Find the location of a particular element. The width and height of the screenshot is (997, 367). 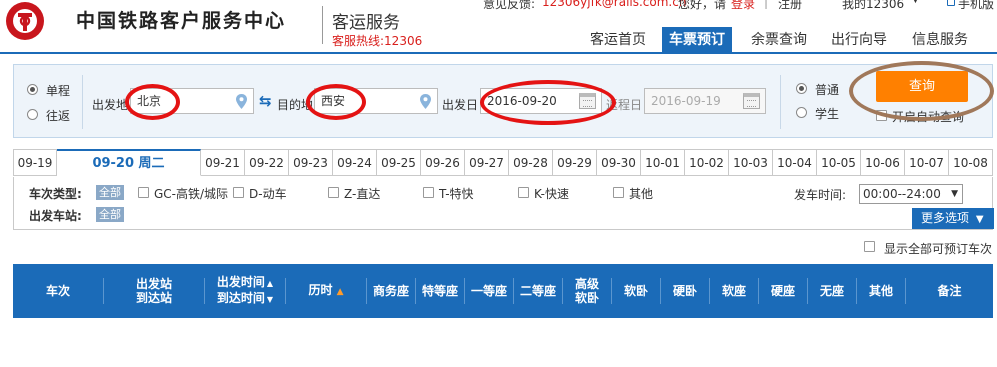

date-tab: 09-30 is located at coordinates (619, 162).